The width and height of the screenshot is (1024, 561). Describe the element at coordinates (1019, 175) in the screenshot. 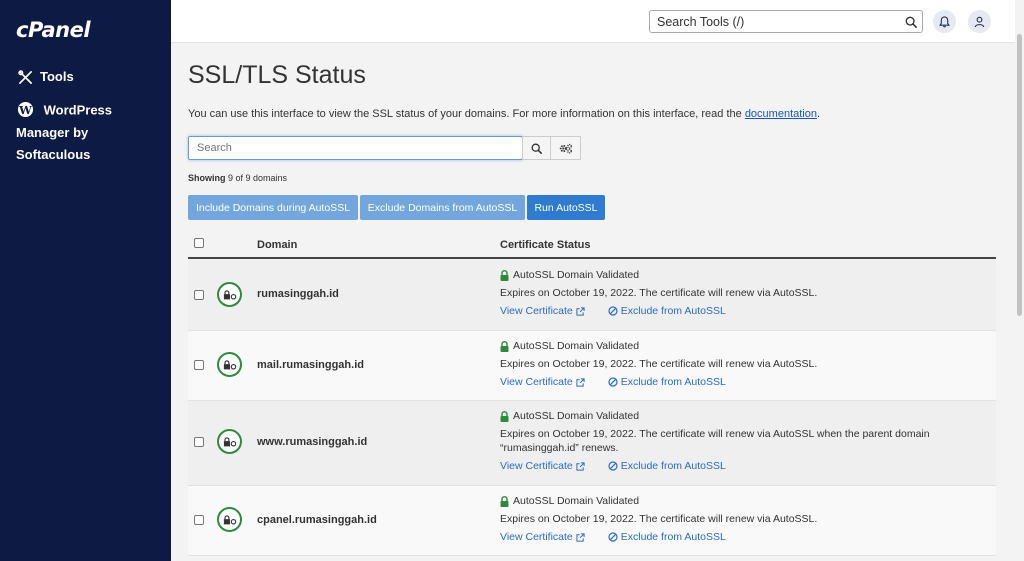

I see `scrollbar-thumb` at that location.